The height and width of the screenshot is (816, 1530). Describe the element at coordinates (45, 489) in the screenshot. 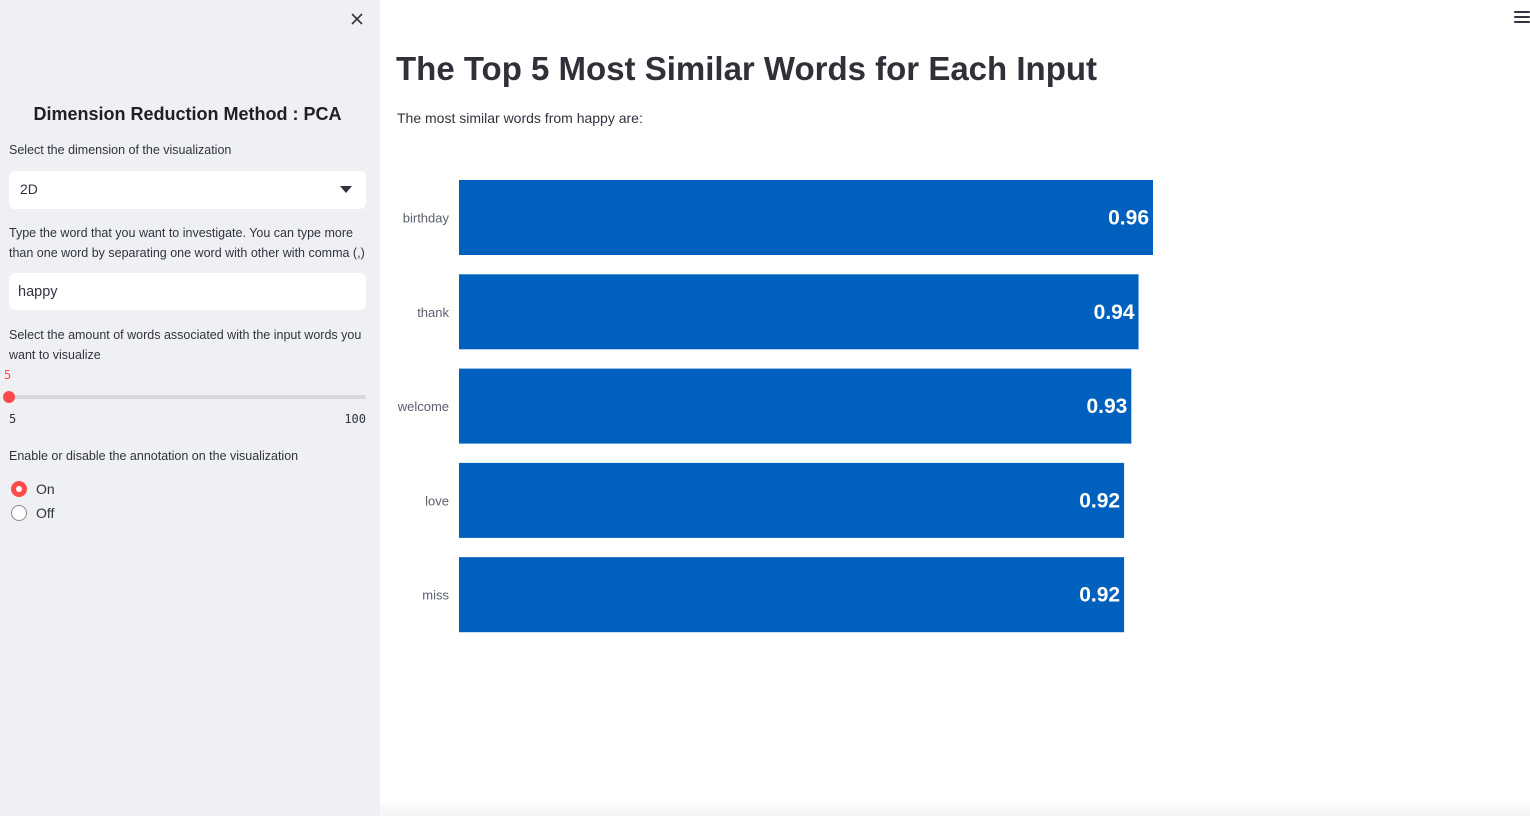

I see `radio-label-on: On` at that location.